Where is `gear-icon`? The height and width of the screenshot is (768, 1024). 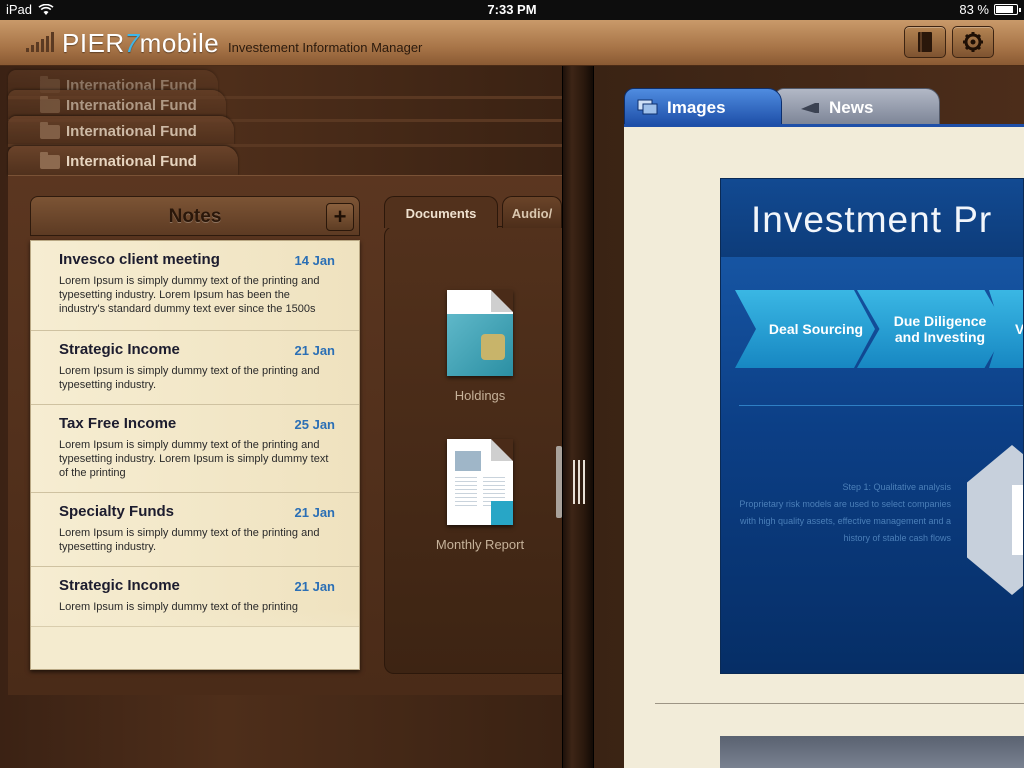 gear-icon is located at coordinates (973, 42).